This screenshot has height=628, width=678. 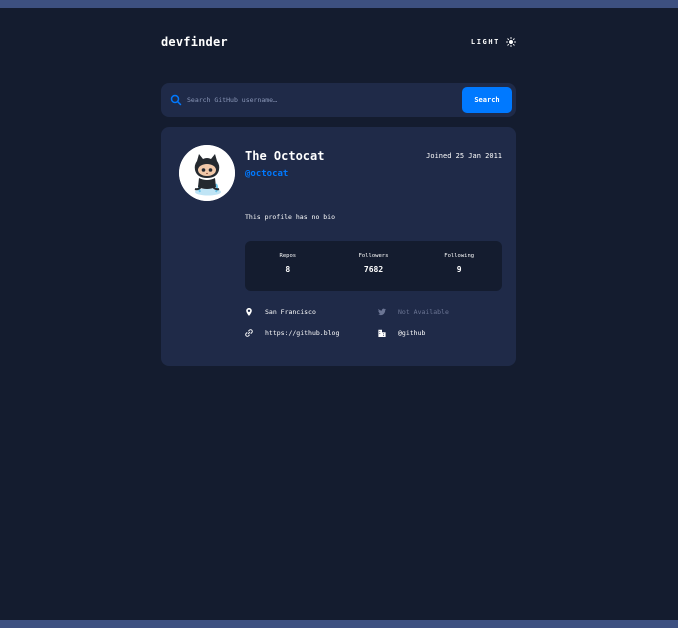 What do you see at coordinates (285, 156) in the screenshot?
I see `profile-name: The Octocat` at bounding box center [285, 156].